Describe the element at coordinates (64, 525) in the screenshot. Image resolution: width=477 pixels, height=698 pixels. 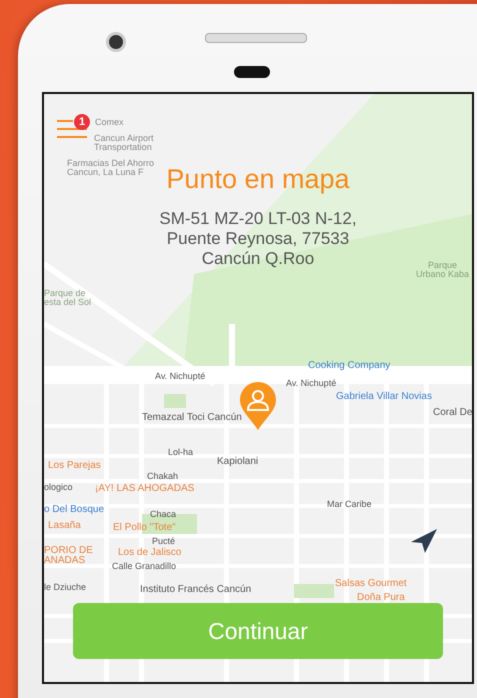
I see `map-label: Lasaña` at that location.